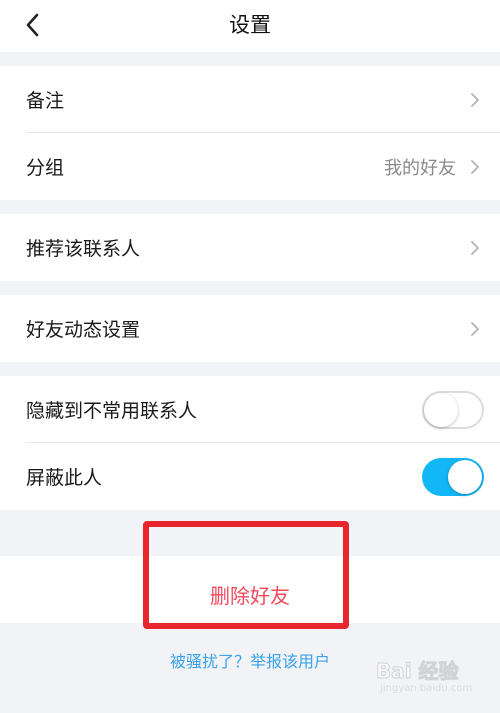 The width and height of the screenshot is (500, 713). I want to click on recommend-contact-row: 推荐该联系人, so click(250, 247).